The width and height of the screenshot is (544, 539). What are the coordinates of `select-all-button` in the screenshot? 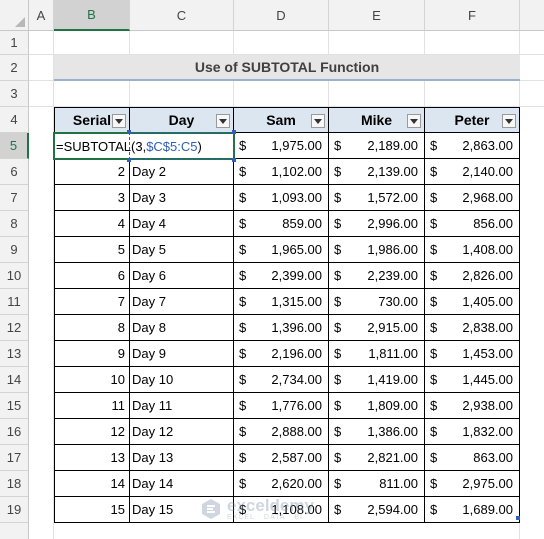 It's located at (14, 15).